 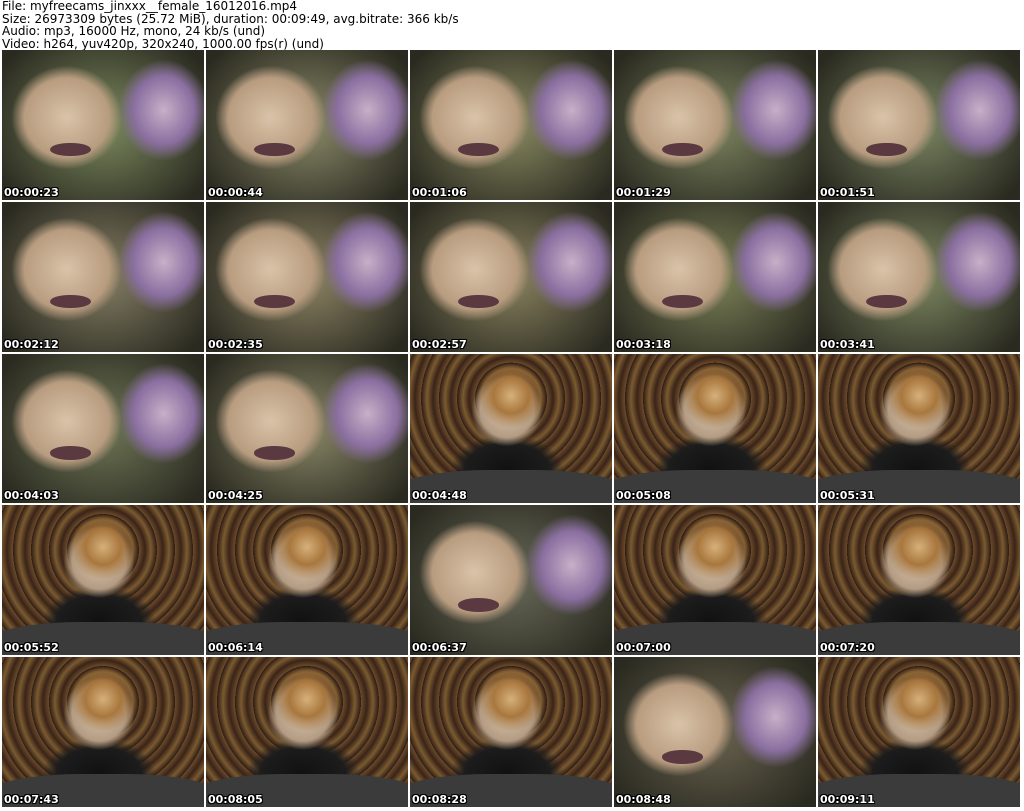 I want to click on timestamp-label: 00:08:48, so click(x=643, y=799).